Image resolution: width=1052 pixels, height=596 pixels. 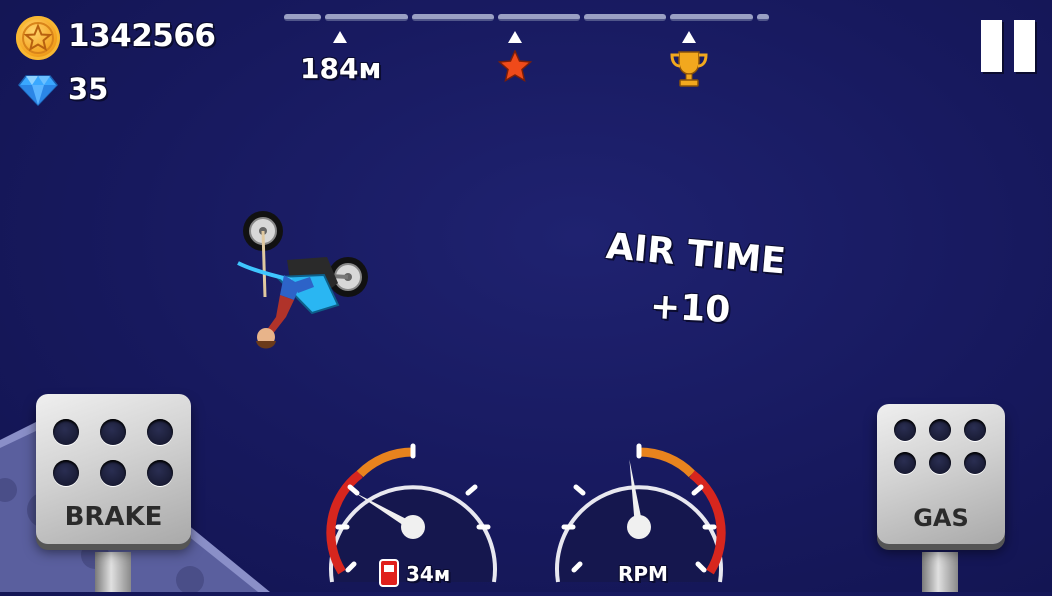 What do you see at coordinates (38, 90) in the screenshot?
I see `diamond-icon` at bounding box center [38, 90].